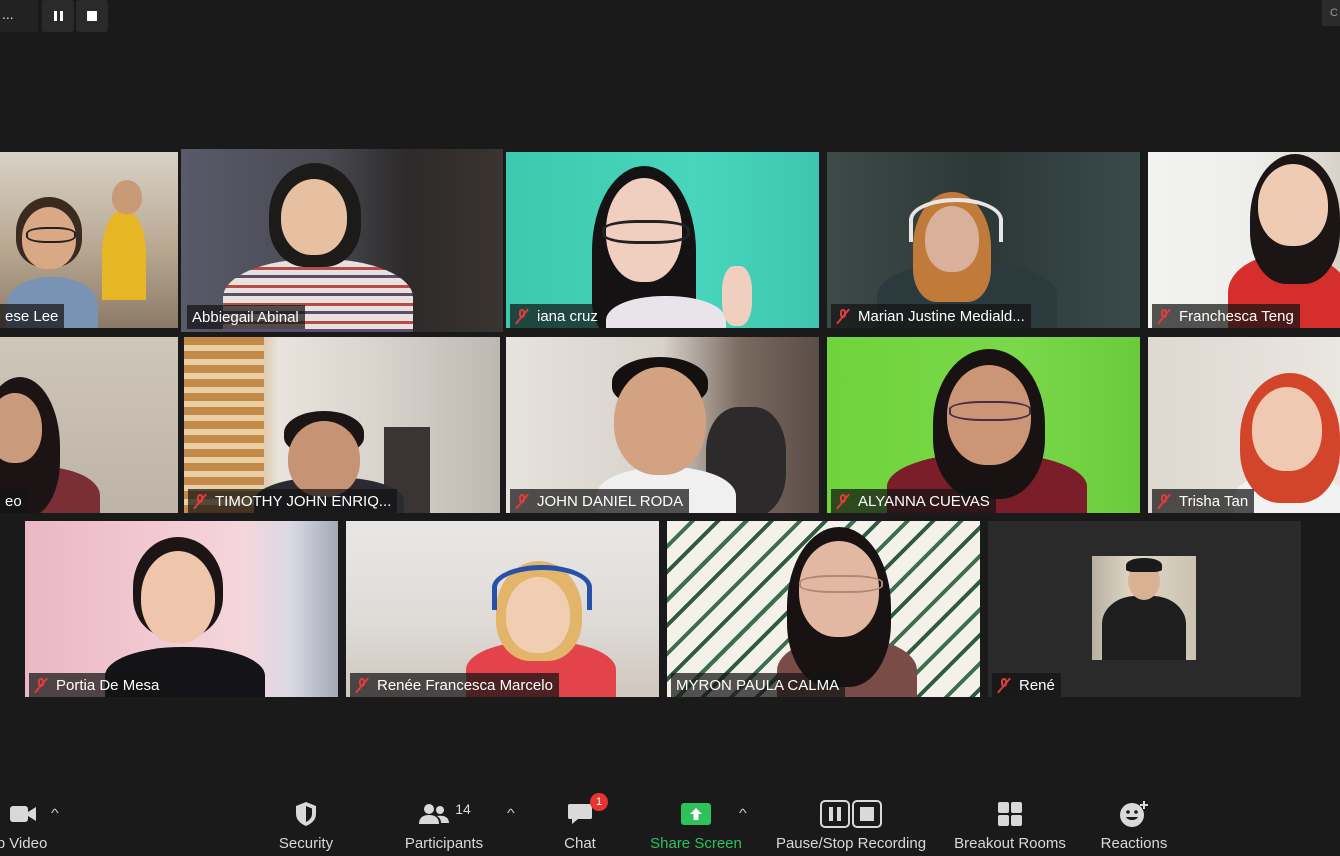 The image size is (1340, 856). Describe the element at coordinates (983, 425) in the screenshot. I see `video-tile: ALYANNA CUEVAS` at that location.